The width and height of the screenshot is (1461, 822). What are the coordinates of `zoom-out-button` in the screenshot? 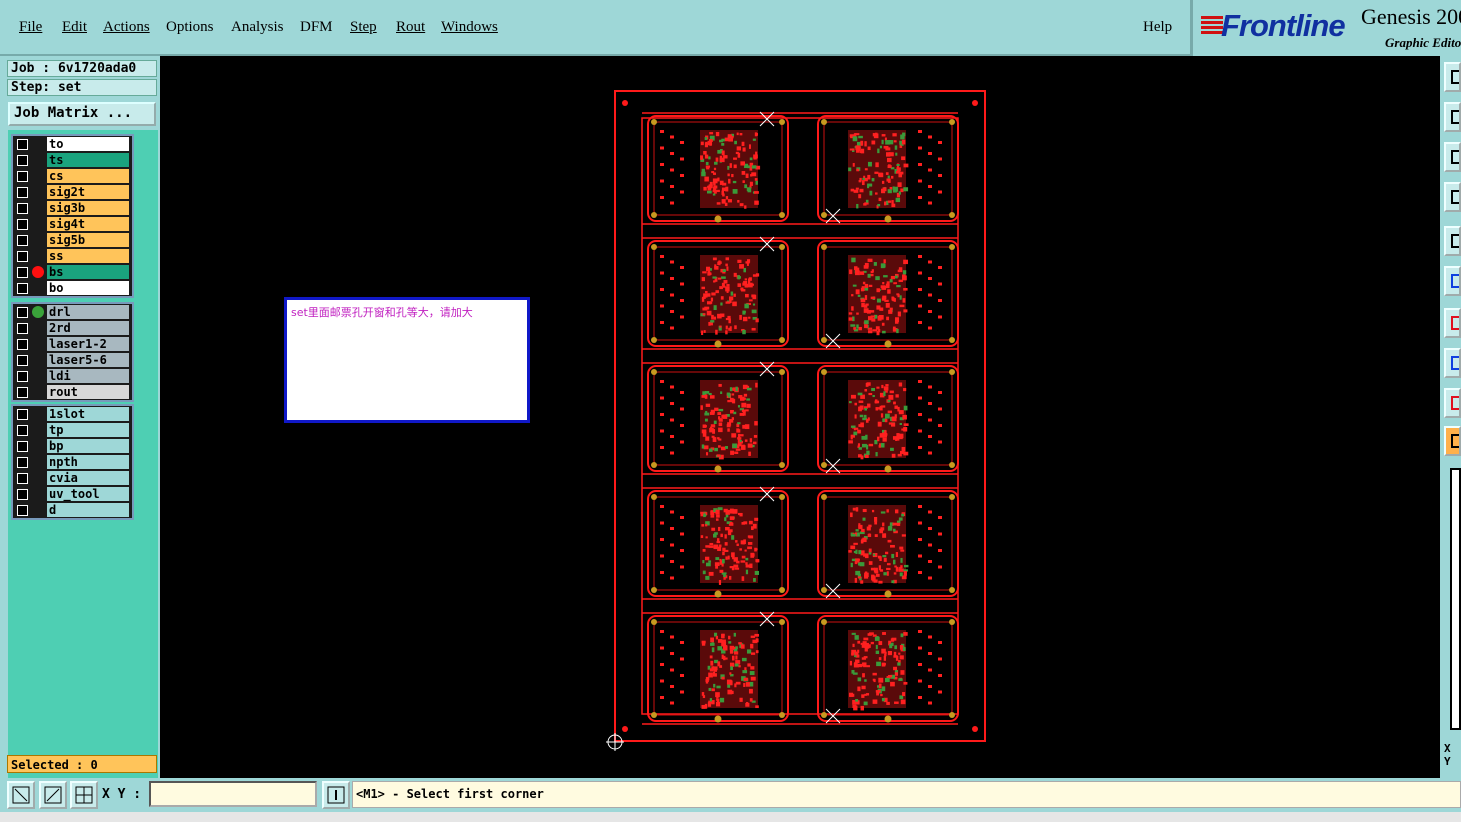 It's located at (1452, 157).